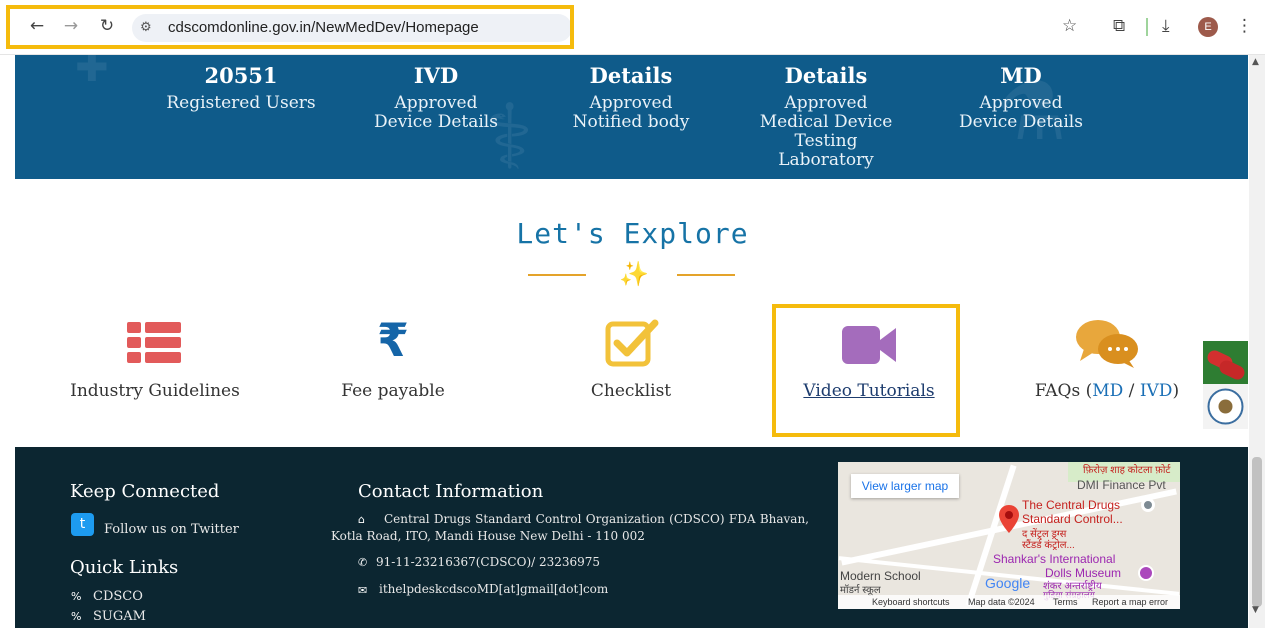  What do you see at coordinates (860, 590) in the screenshot?
I see `map-label: मॉडर्न स्कूल` at bounding box center [860, 590].